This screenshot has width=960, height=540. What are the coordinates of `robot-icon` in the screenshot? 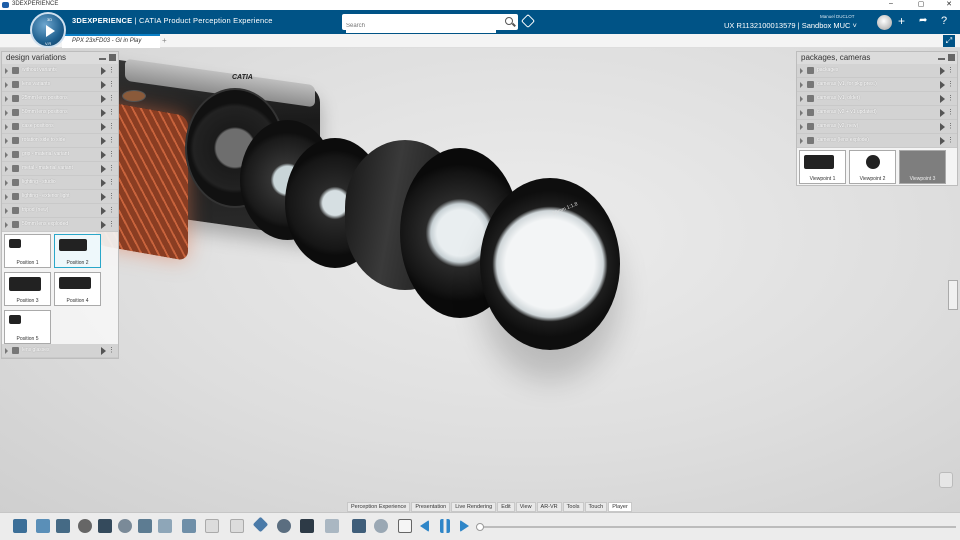 It's located at (946, 480).